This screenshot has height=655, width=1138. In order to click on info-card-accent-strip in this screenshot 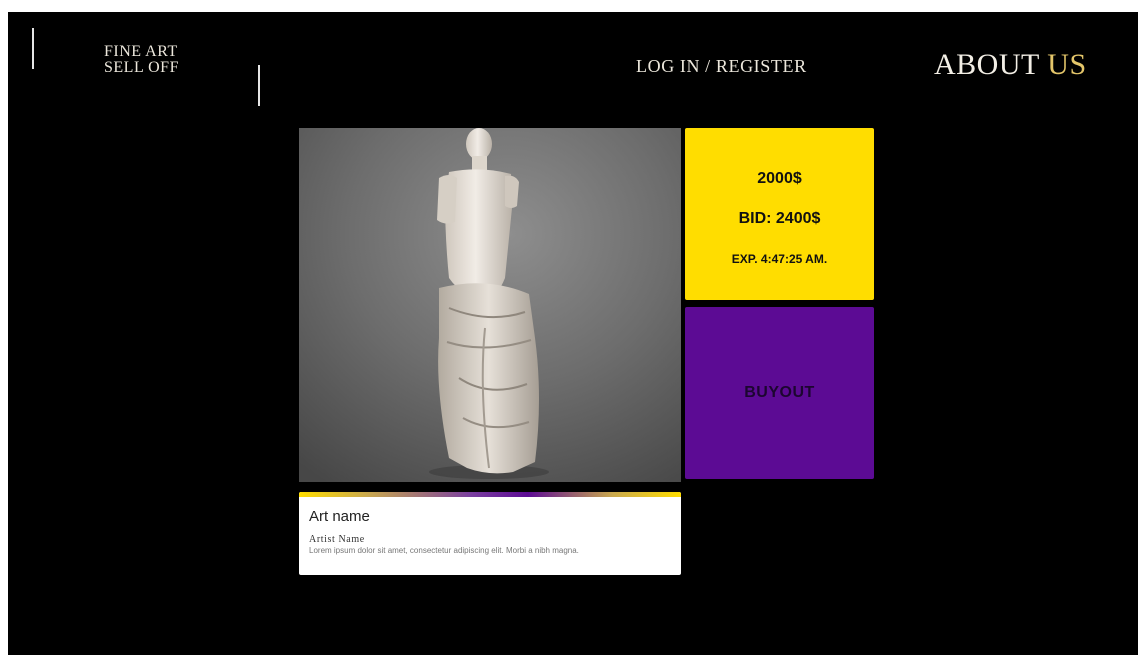, I will do `click(490, 494)`.